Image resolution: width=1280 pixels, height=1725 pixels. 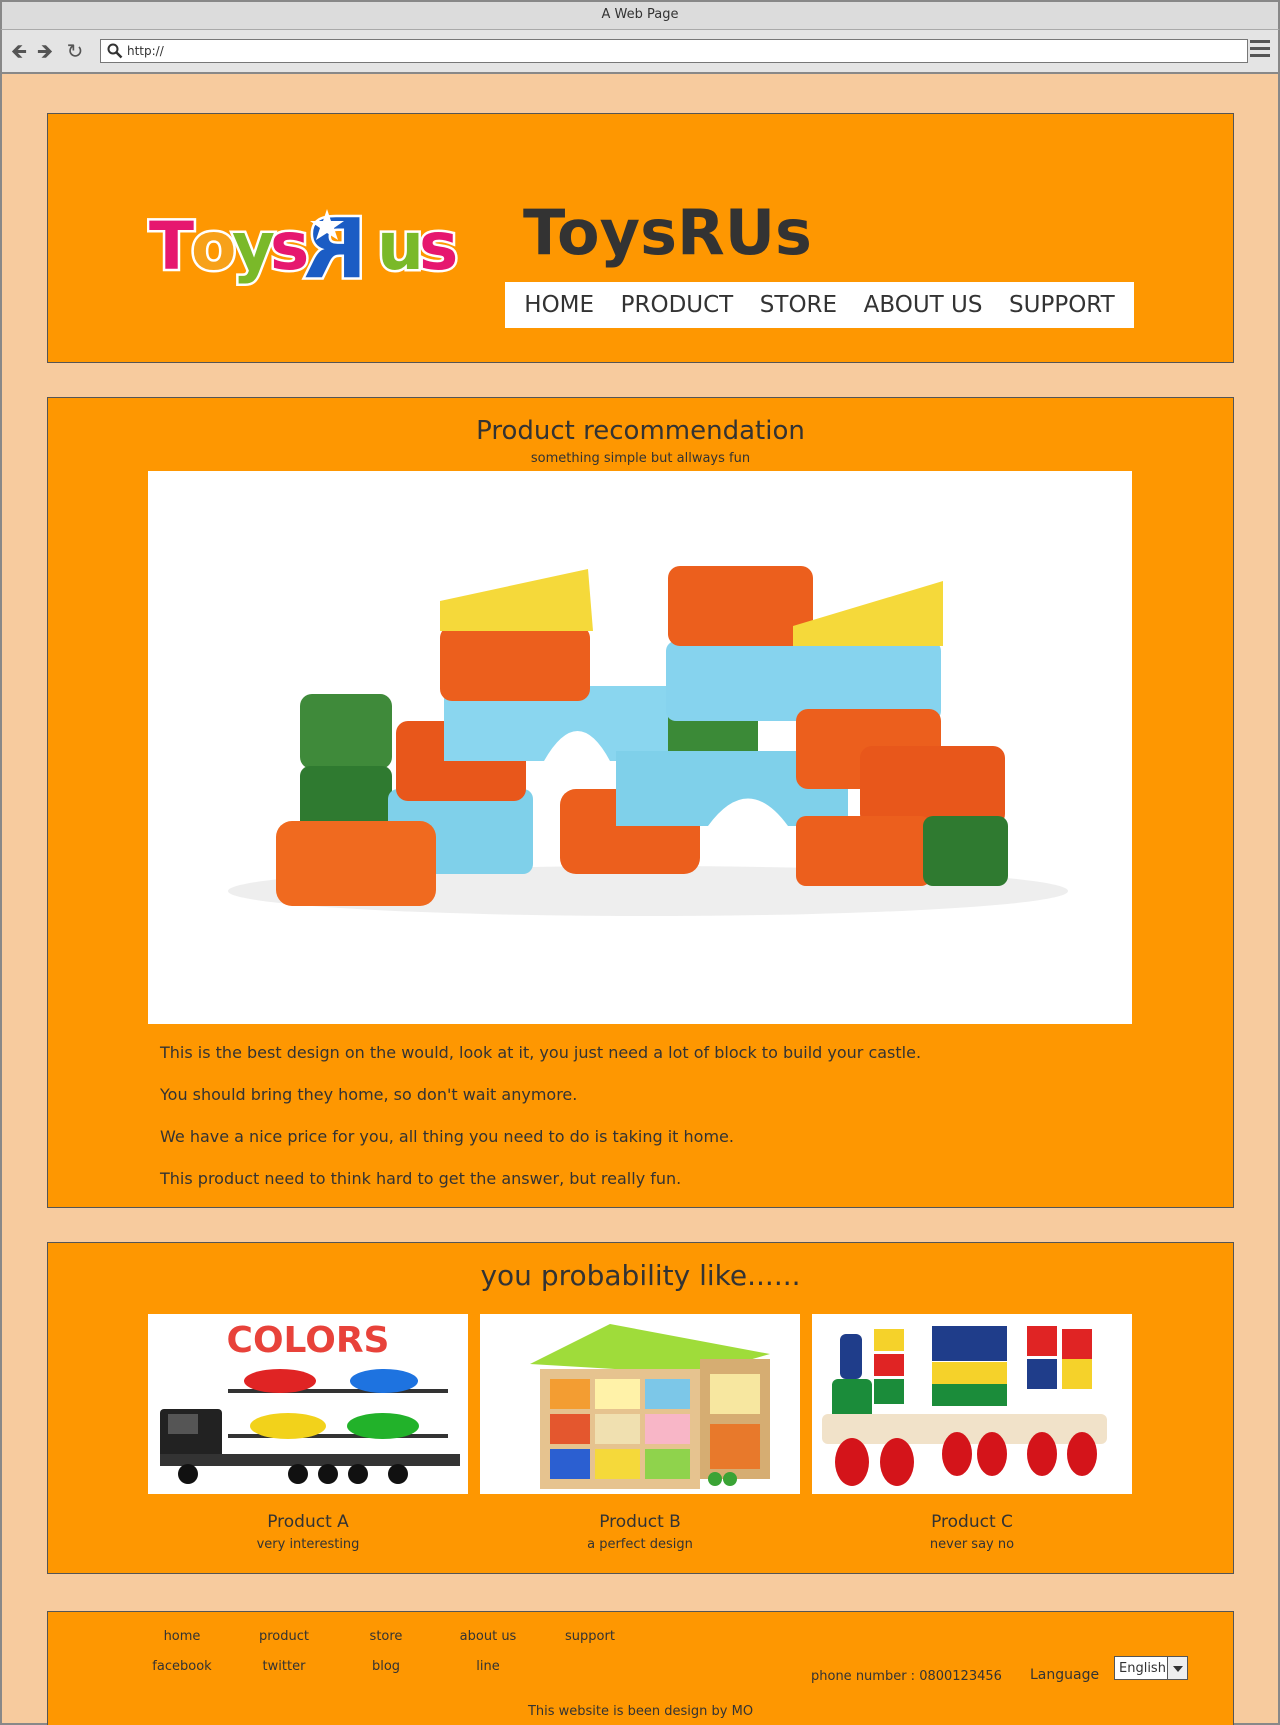 I want to click on site-title: ToysRUs, so click(x=667, y=232).